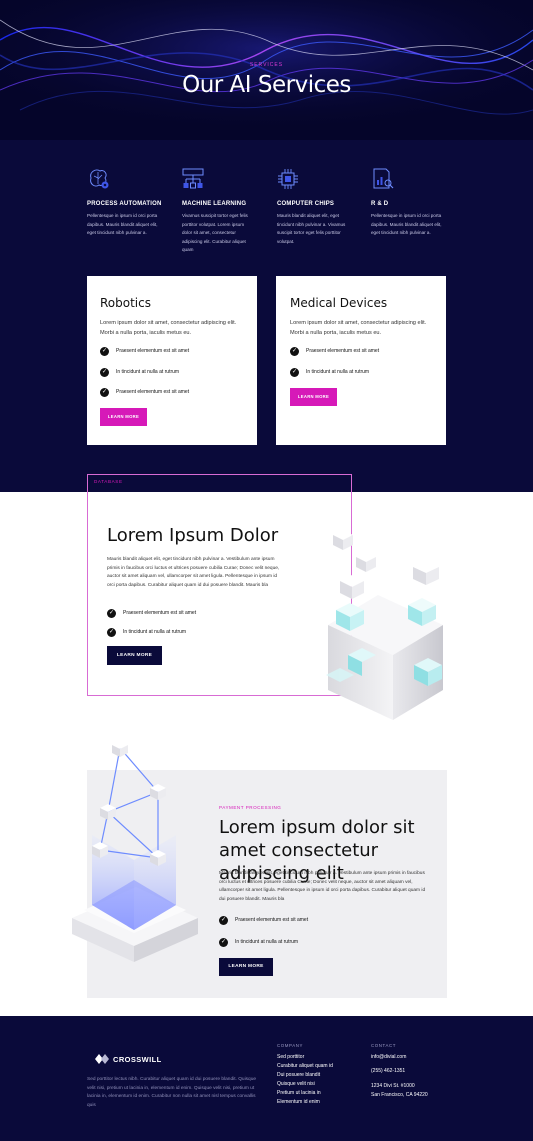 The height and width of the screenshot is (1141, 533). Describe the element at coordinates (380, 204) in the screenshot. I see `service-title: R & D` at that location.